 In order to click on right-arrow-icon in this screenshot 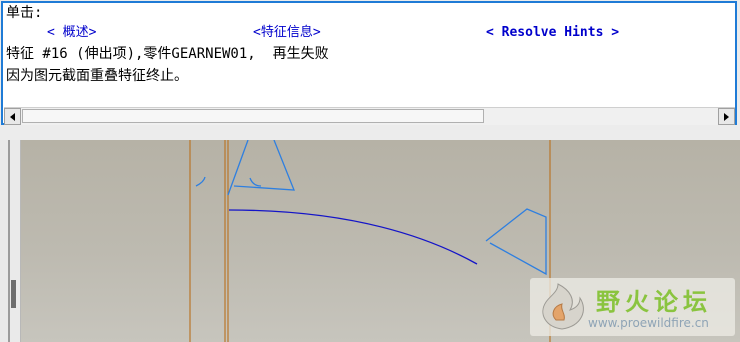, I will do `click(726, 116)`.